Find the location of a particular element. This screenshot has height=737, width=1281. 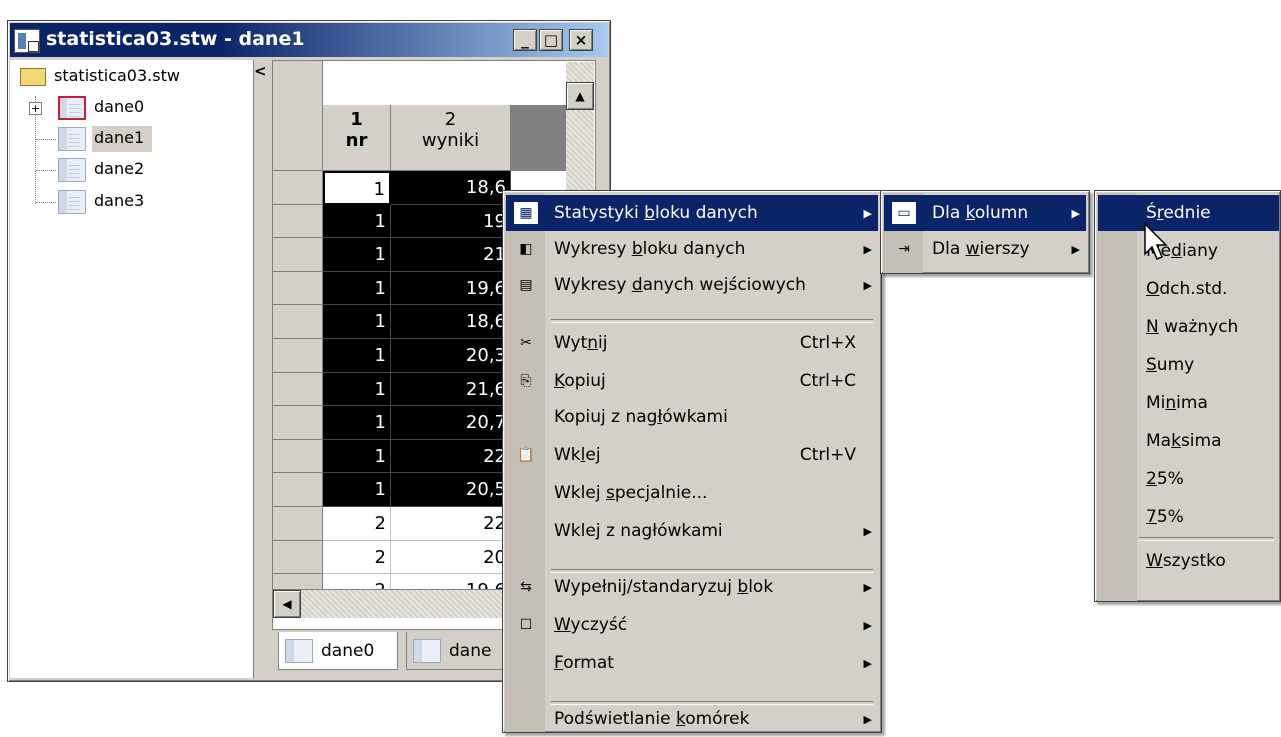

tree-root-label: statistica03.stw is located at coordinates (117, 75).